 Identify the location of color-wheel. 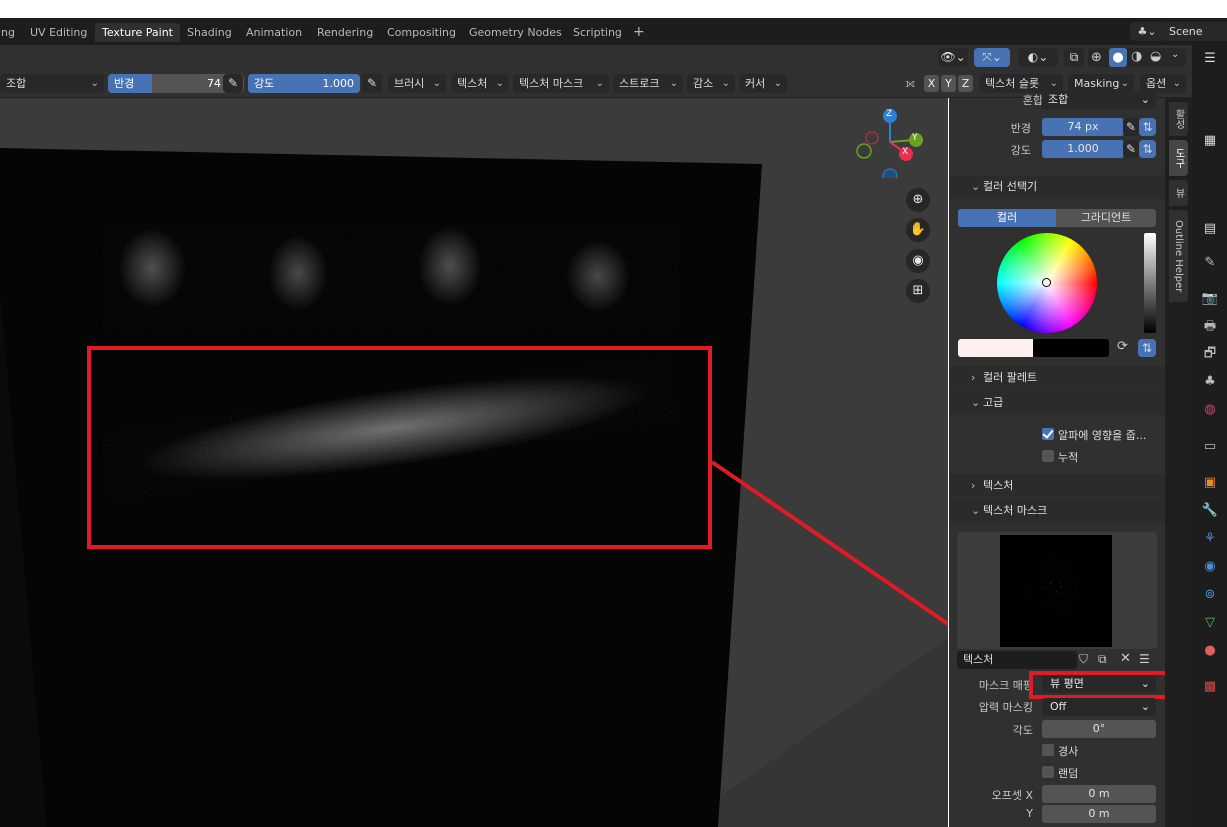
(1047, 283).